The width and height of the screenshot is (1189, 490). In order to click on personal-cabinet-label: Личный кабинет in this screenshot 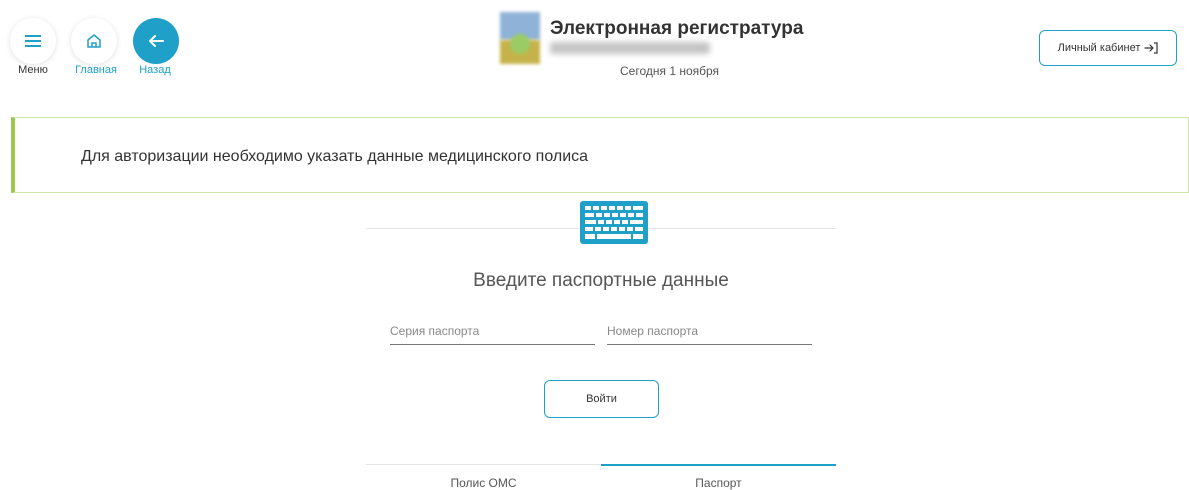, I will do `click(1099, 48)`.